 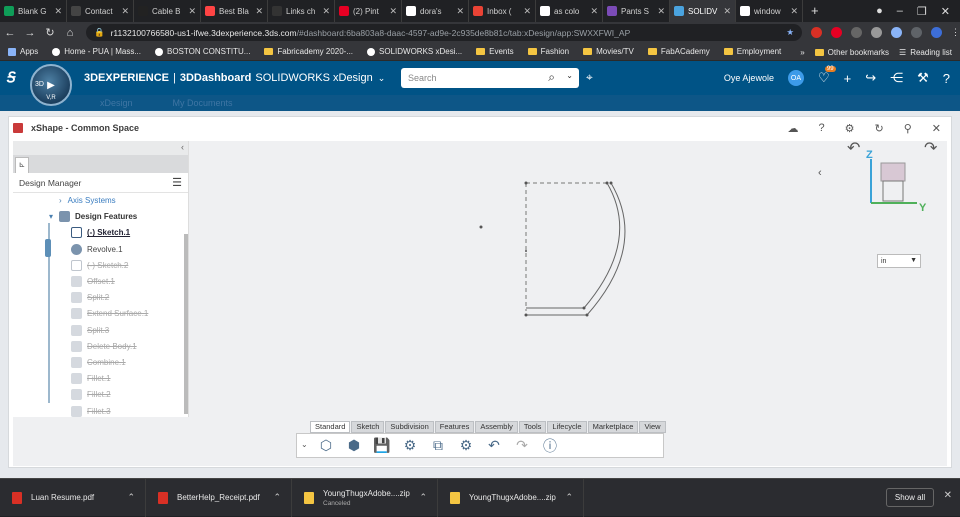 What do you see at coordinates (496, 427) in the screenshot?
I see `toolbar-tab: Assembly` at bounding box center [496, 427].